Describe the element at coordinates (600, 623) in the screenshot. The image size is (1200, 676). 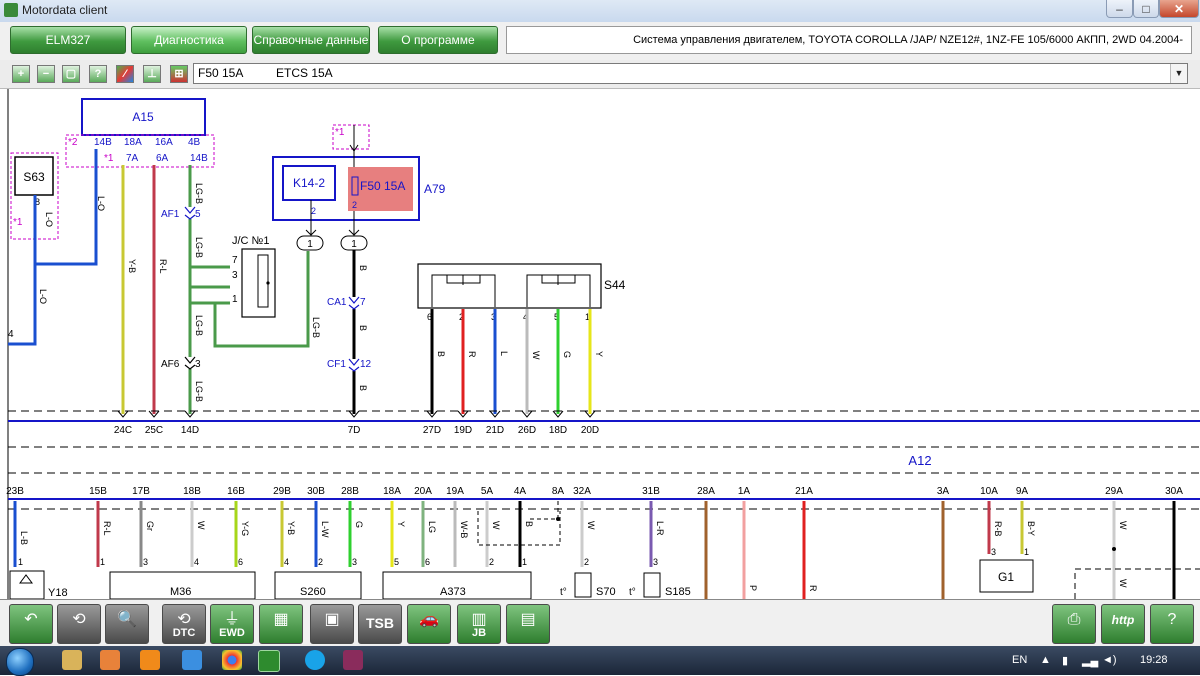
I see `bottom-toolbar: ↶ ⟲ 🔍 ⟲ DTC ⏚ EWD ▦ ▣ TSB 🚗 ▥ JB ▤ ⎙ http ?` at that location.